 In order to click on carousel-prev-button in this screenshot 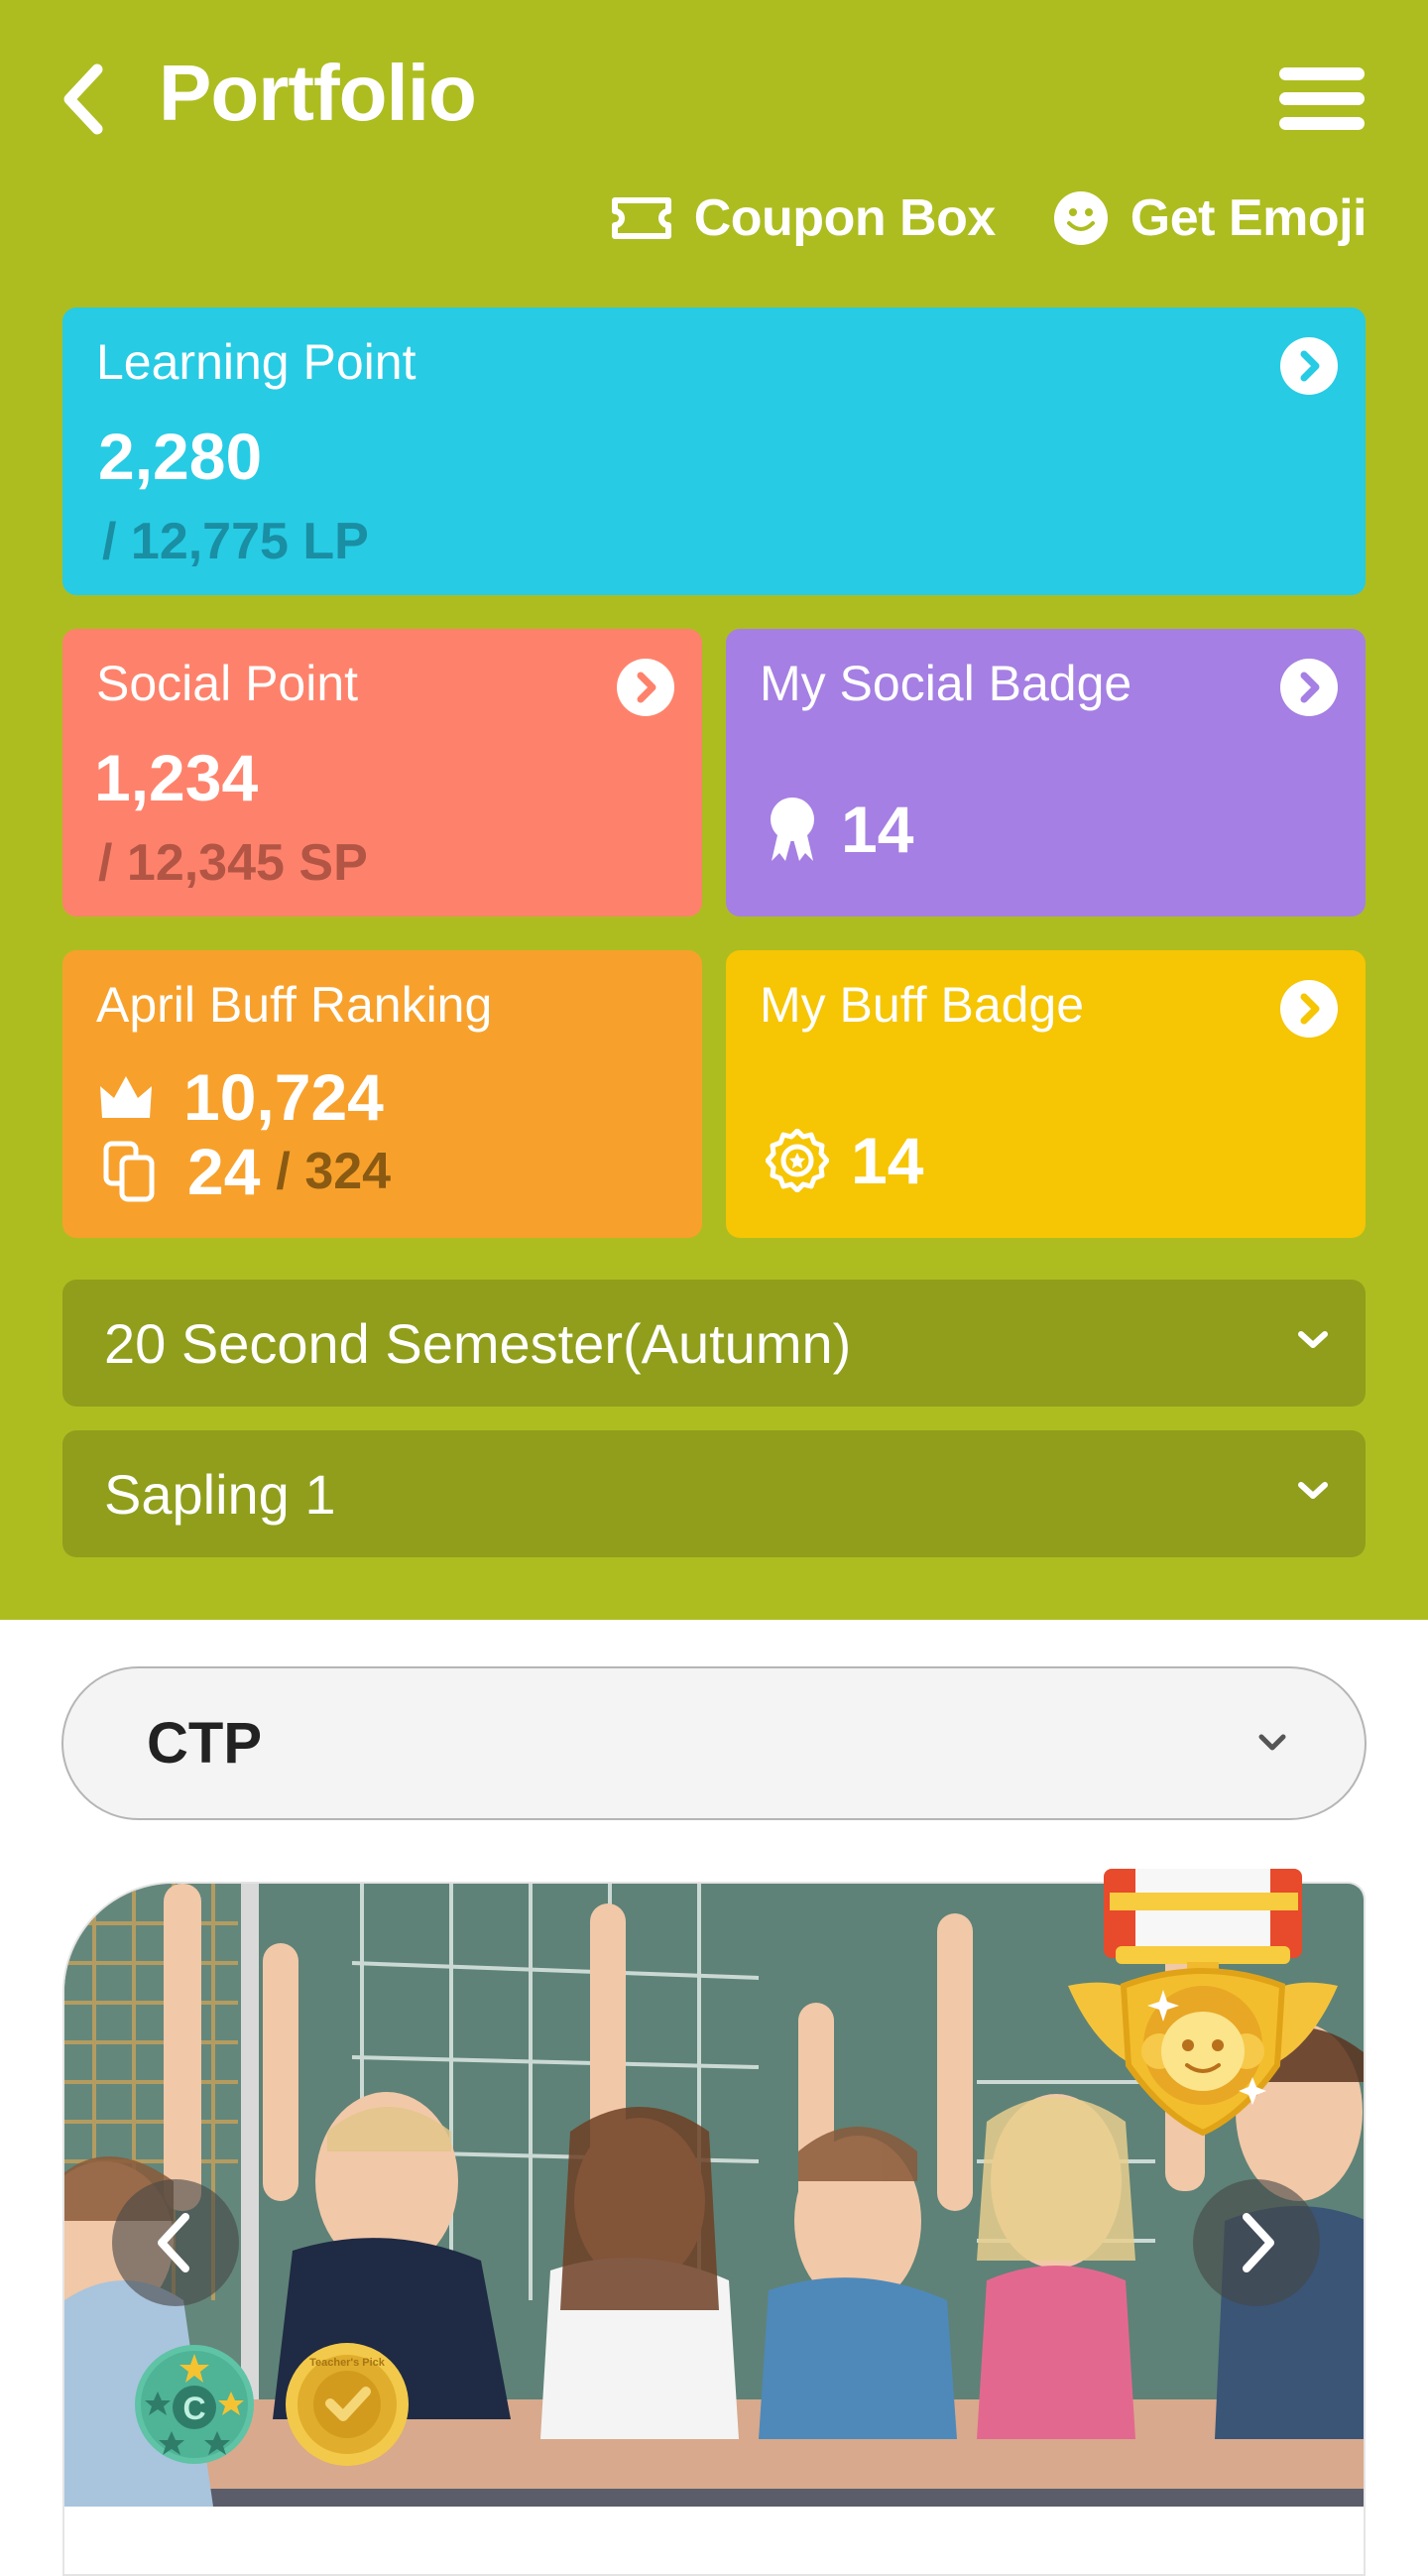, I will do `click(175, 2242)`.